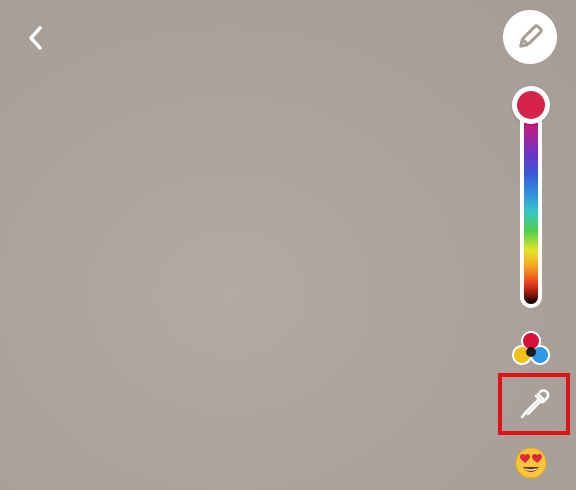 The height and width of the screenshot is (490, 576). I want to click on emoji-sticker-button, so click(531, 463).